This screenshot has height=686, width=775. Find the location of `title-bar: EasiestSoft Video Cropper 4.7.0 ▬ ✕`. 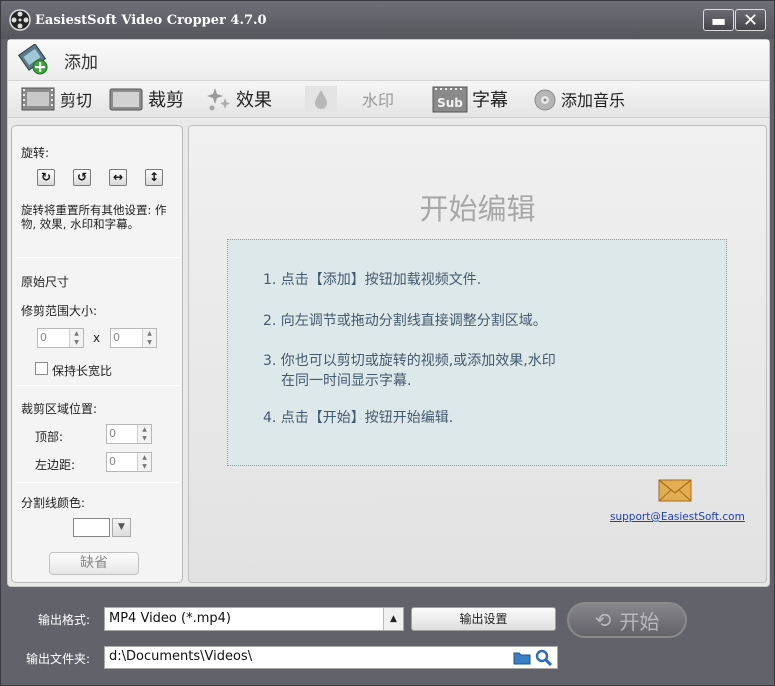

title-bar: EasiestSoft Video Cropper 4.7.0 ▬ ✕ is located at coordinates (387, 20).